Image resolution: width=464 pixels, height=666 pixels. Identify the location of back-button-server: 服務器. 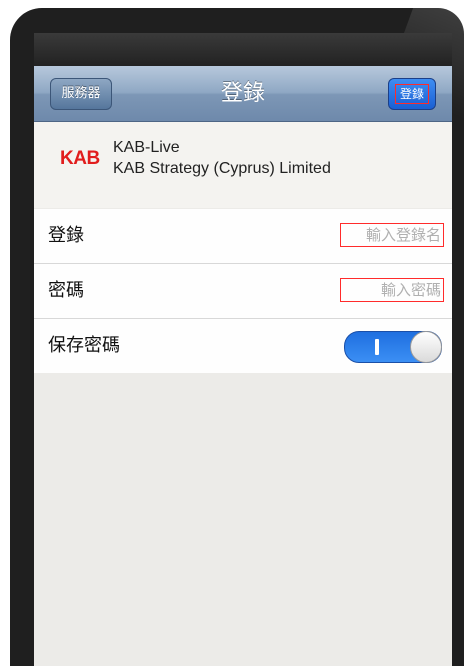
(81, 94).